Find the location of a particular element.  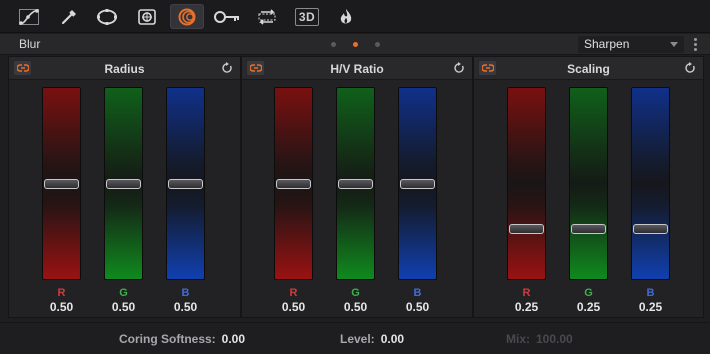

channel-value-g: 0.25 is located at coordinates (588, 307).